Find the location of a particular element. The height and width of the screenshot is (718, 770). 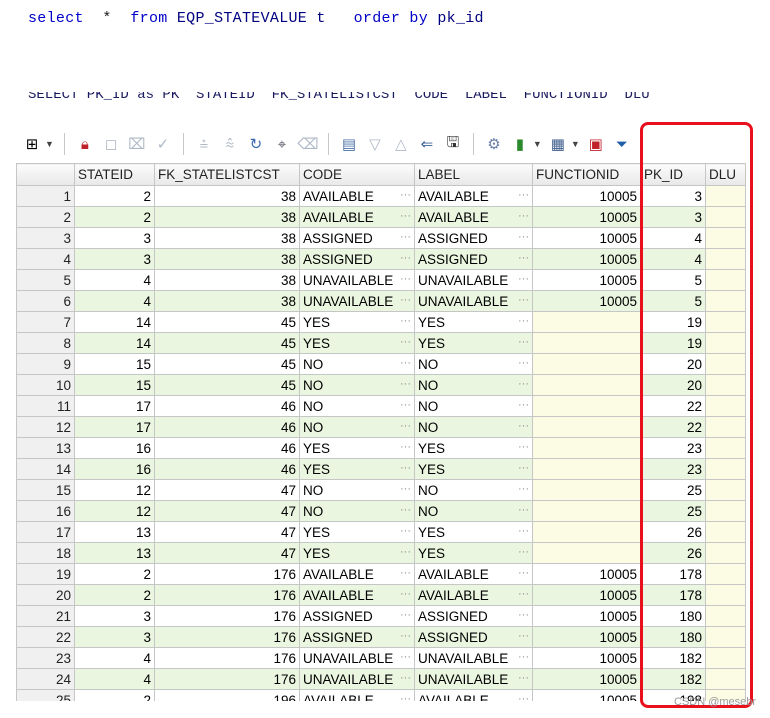

cell-stateid: 15 is located at coordinates (114, 385).